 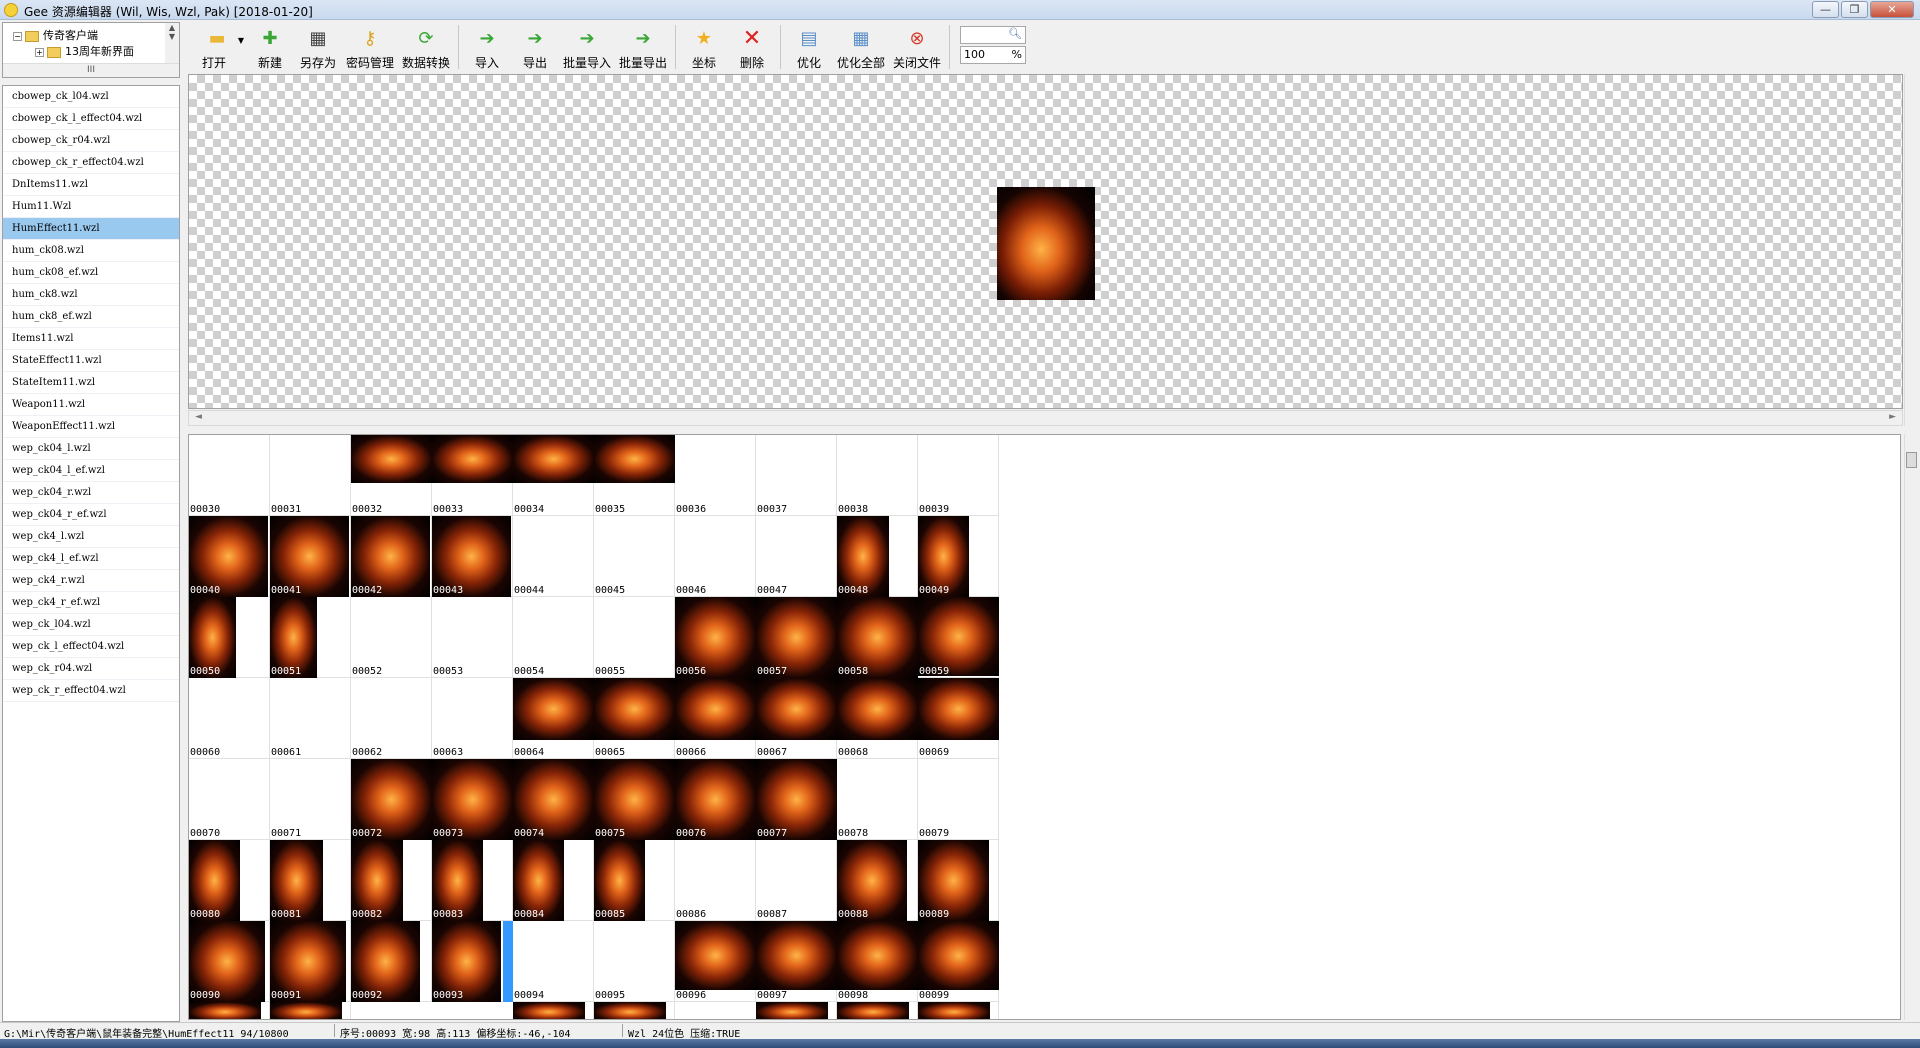 I want to click on password-manager-button: ⚷ 密码管理, so click(x=370, y=47).